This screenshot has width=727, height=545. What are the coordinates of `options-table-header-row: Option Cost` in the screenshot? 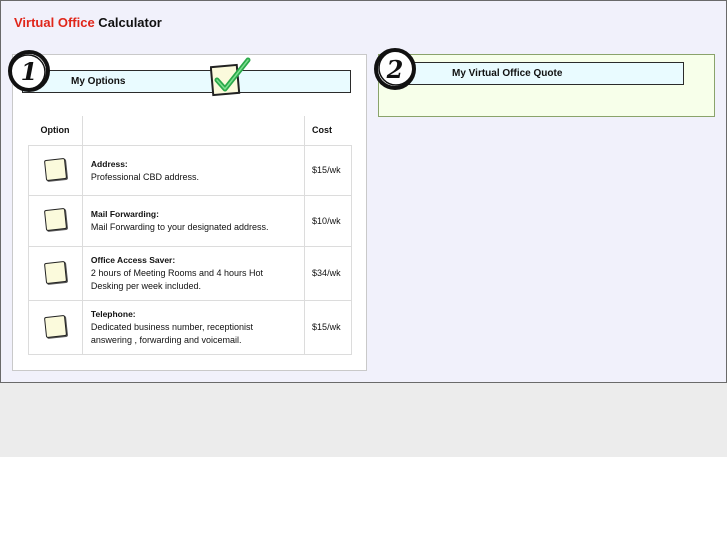 It's located at (190, 131).